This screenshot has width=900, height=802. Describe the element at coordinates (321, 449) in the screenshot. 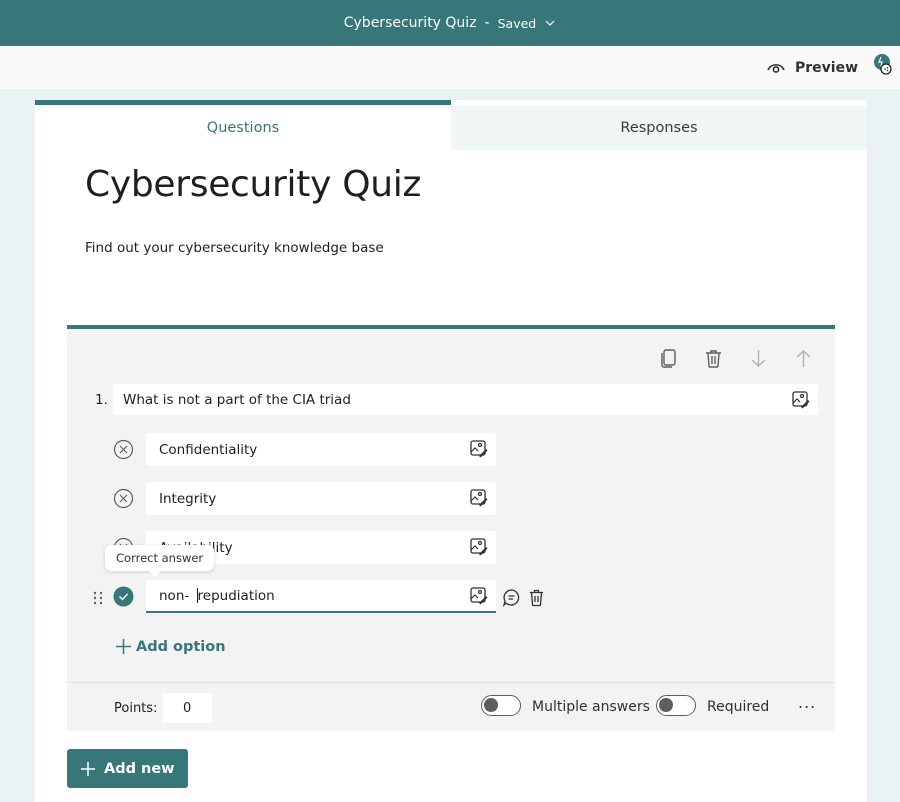

I see `option-input: Confidentiality` at that location.